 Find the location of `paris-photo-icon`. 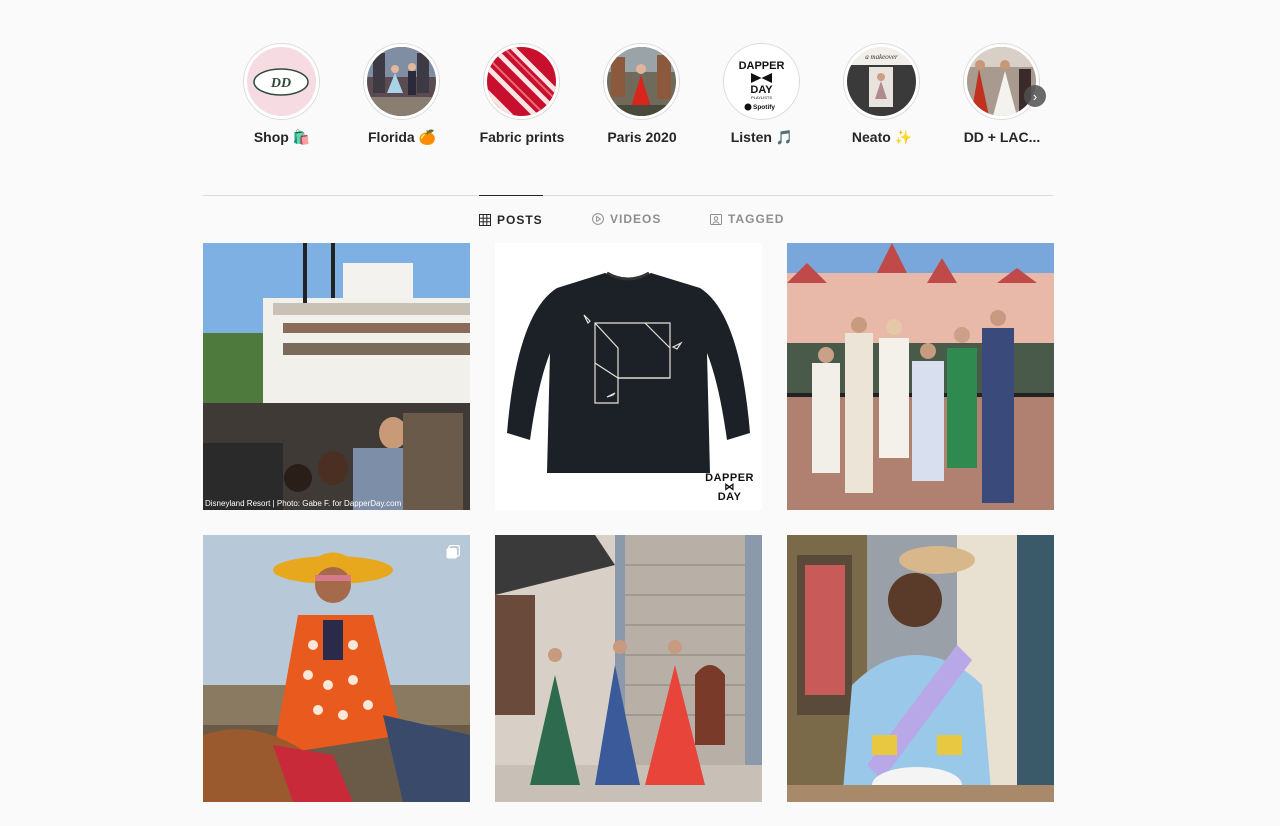

paris-photo-icon is located at coordinates (641, 81).